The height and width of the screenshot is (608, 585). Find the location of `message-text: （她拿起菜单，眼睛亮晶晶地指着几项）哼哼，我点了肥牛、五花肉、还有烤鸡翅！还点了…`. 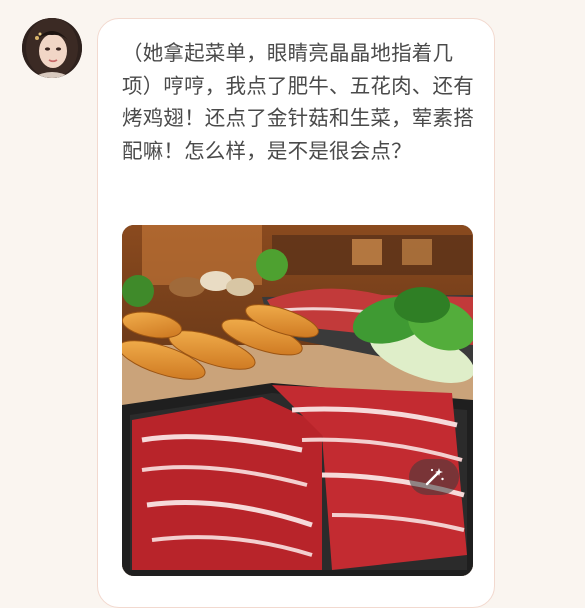

message-text: （她拿起菜单，眼睛亮晶晶地指着几项）哼哼，我点了肥牛、五花肉、还有烤鸡翅！还点了… is located at coordinates (298, 102).